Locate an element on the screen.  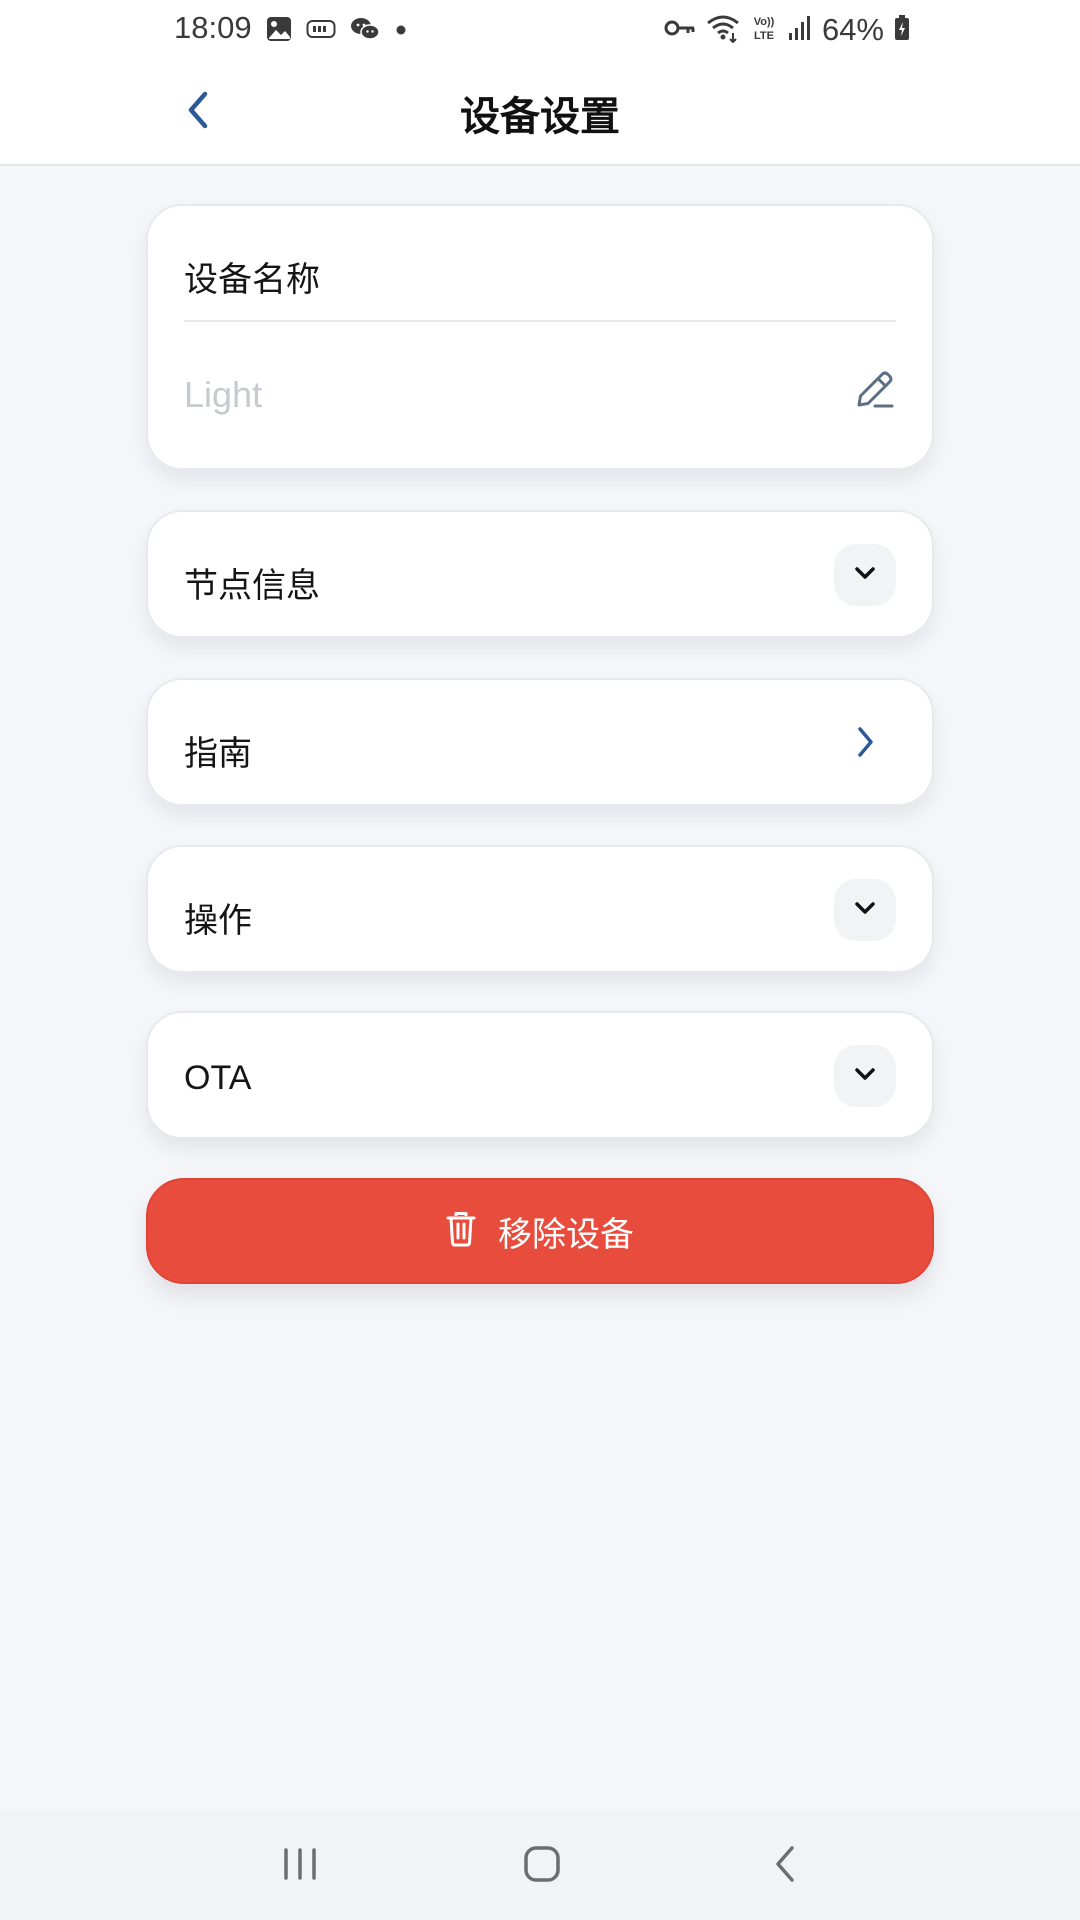
node-info-expand-button is located at coordinates (865, 575).